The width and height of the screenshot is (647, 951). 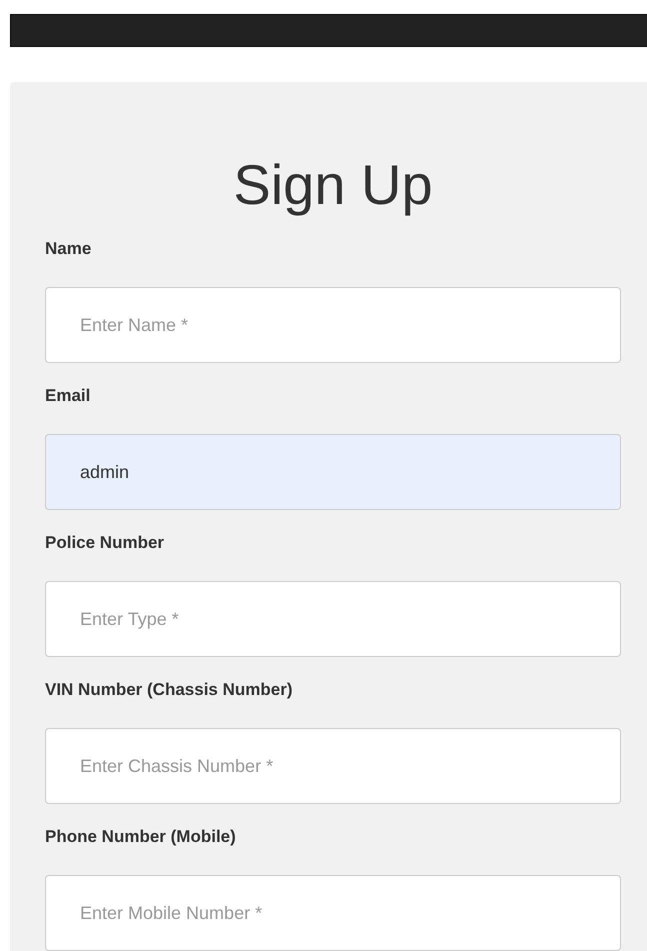 What do you see at coordinates (333, 185) in the screenshot?
I see `form-title: Sign Up` at bounding box center [333, 185].